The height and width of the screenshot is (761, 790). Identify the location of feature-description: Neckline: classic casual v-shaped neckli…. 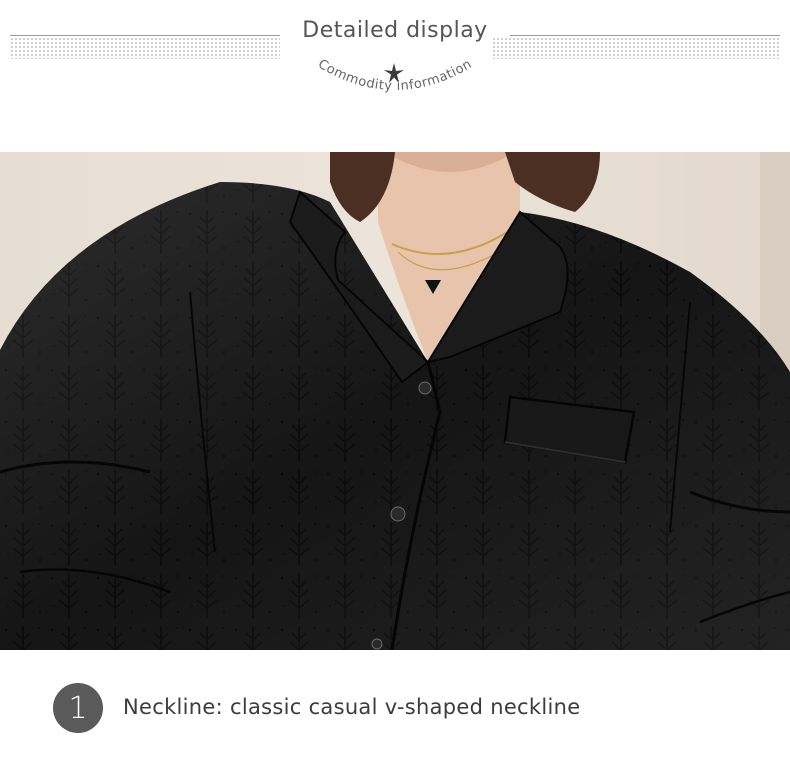
(352, 707).